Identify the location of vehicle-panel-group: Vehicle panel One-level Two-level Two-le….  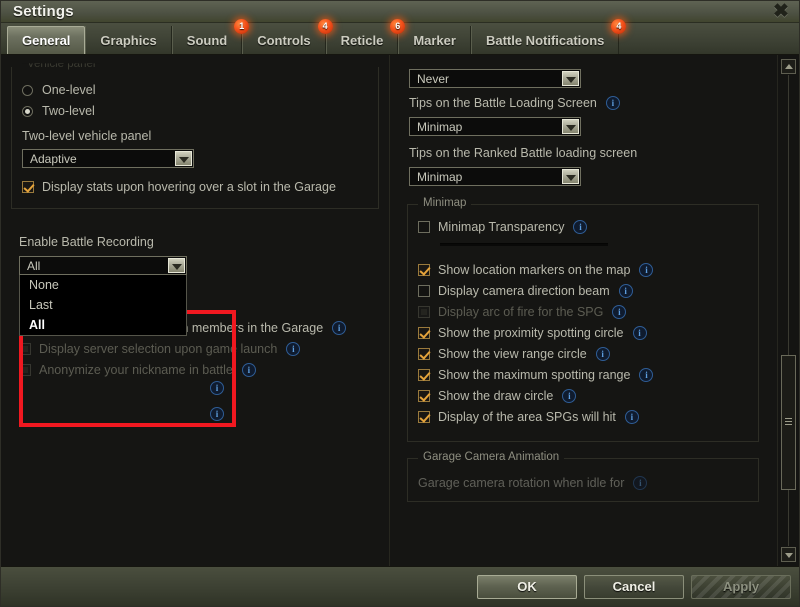
(195, 136).